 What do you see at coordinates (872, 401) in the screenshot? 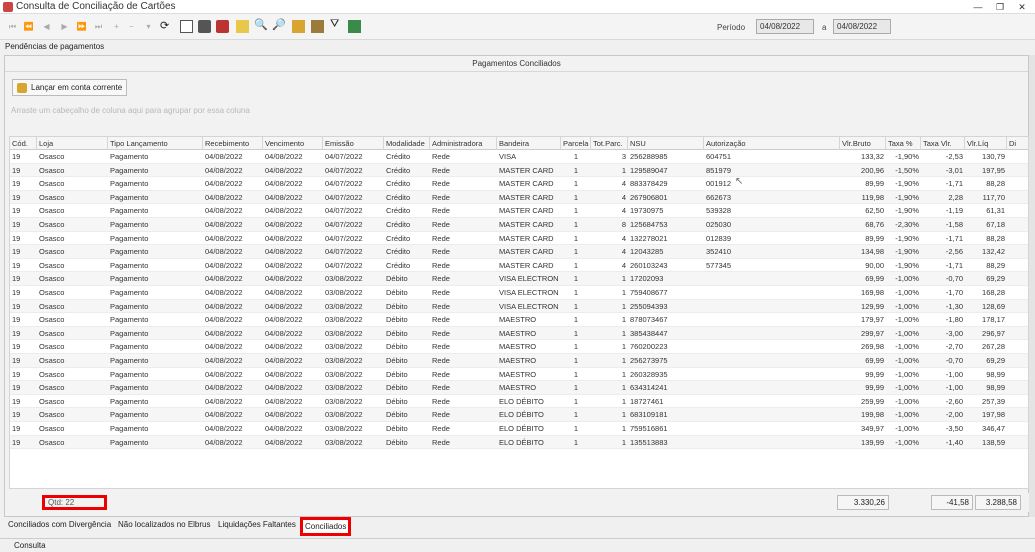
I see `cell-vlr-bruto: 259,99` at bounding box center [872, 401].